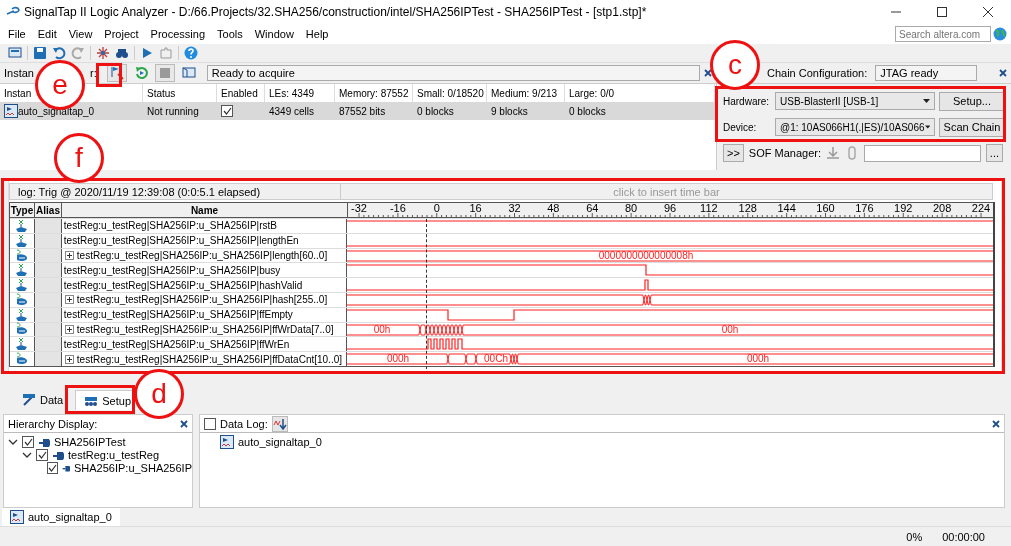 This screenshot has height=546, width=1011. Describe the element at coordinates (292, 111) in the screenshot. I see `table-cell-text: 4349 cells` at that location.